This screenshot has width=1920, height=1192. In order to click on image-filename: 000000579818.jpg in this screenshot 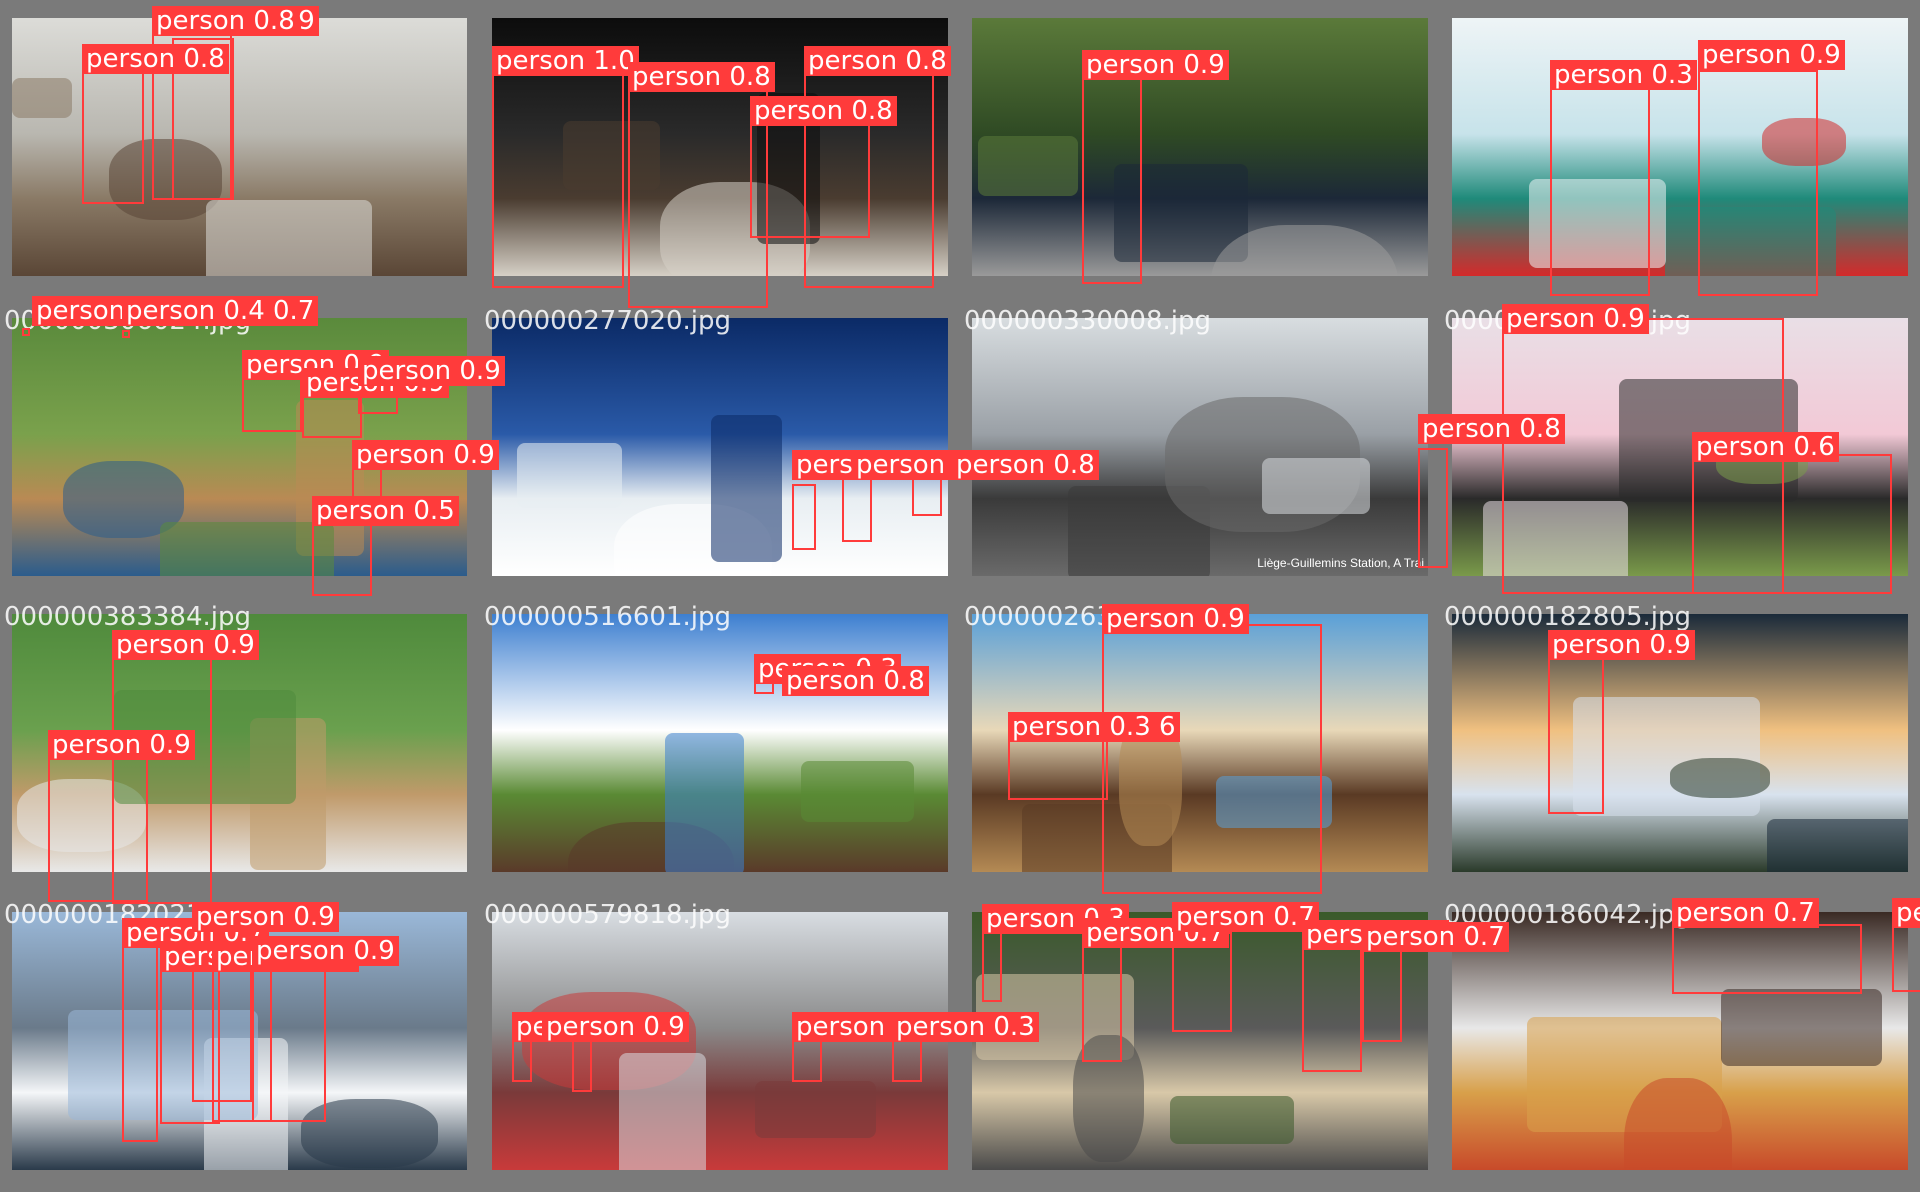, I will do `click(607, 915)`.